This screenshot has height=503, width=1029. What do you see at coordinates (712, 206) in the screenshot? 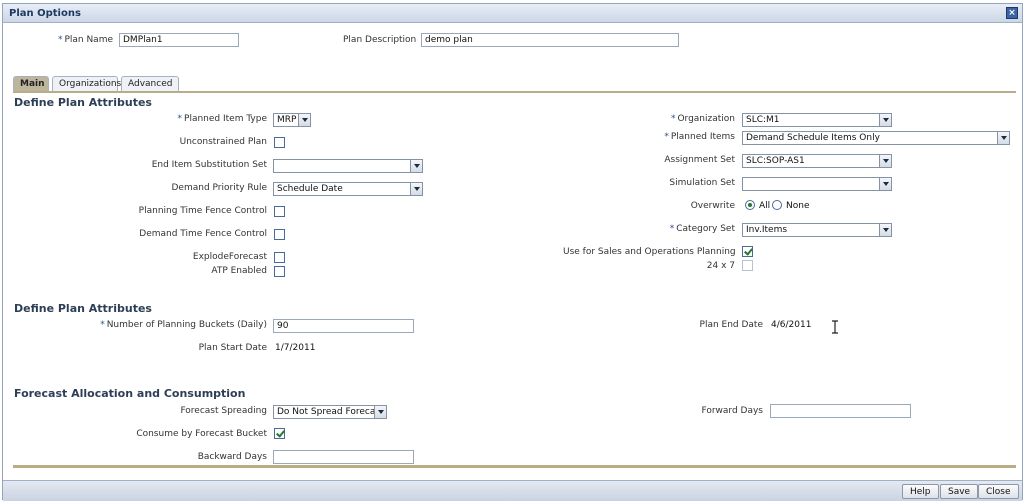
I see `overwrite-label: Overwrite` at bounding box center [712, 206].